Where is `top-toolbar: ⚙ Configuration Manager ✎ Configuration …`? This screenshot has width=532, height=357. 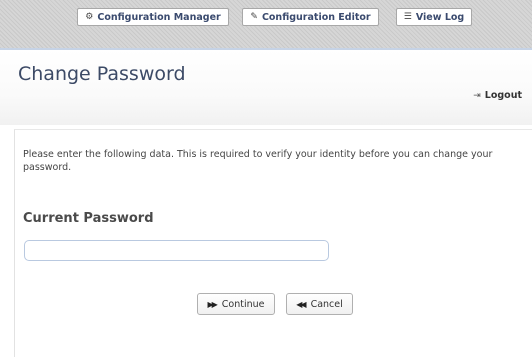 top-toolbar: ⚙ Configuration Manager ✎ Configuration … is located at coordinates (266, 24).